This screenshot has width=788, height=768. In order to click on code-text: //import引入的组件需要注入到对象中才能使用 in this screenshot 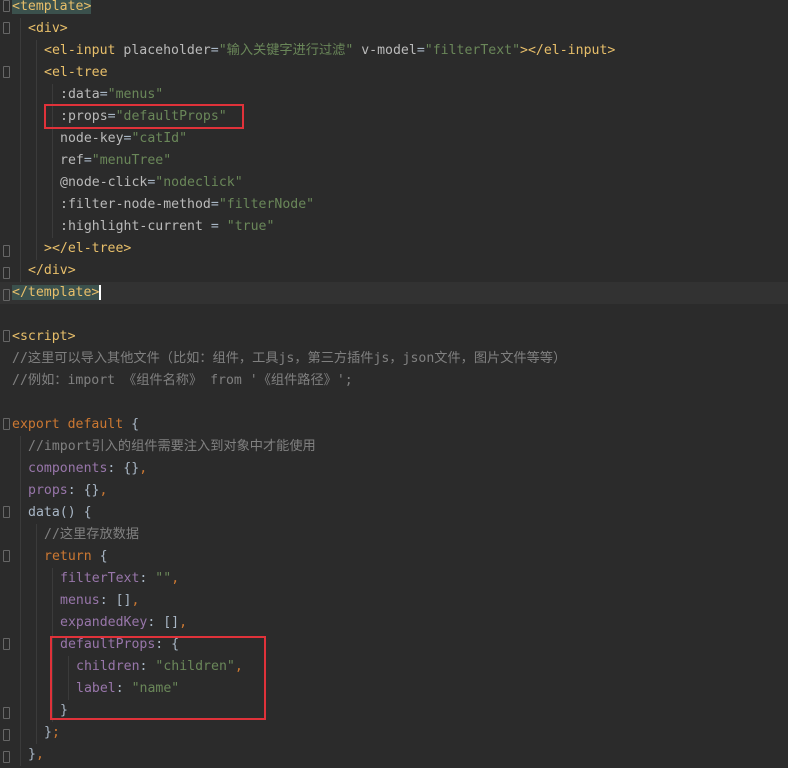, I will do `click(172, 447)`.